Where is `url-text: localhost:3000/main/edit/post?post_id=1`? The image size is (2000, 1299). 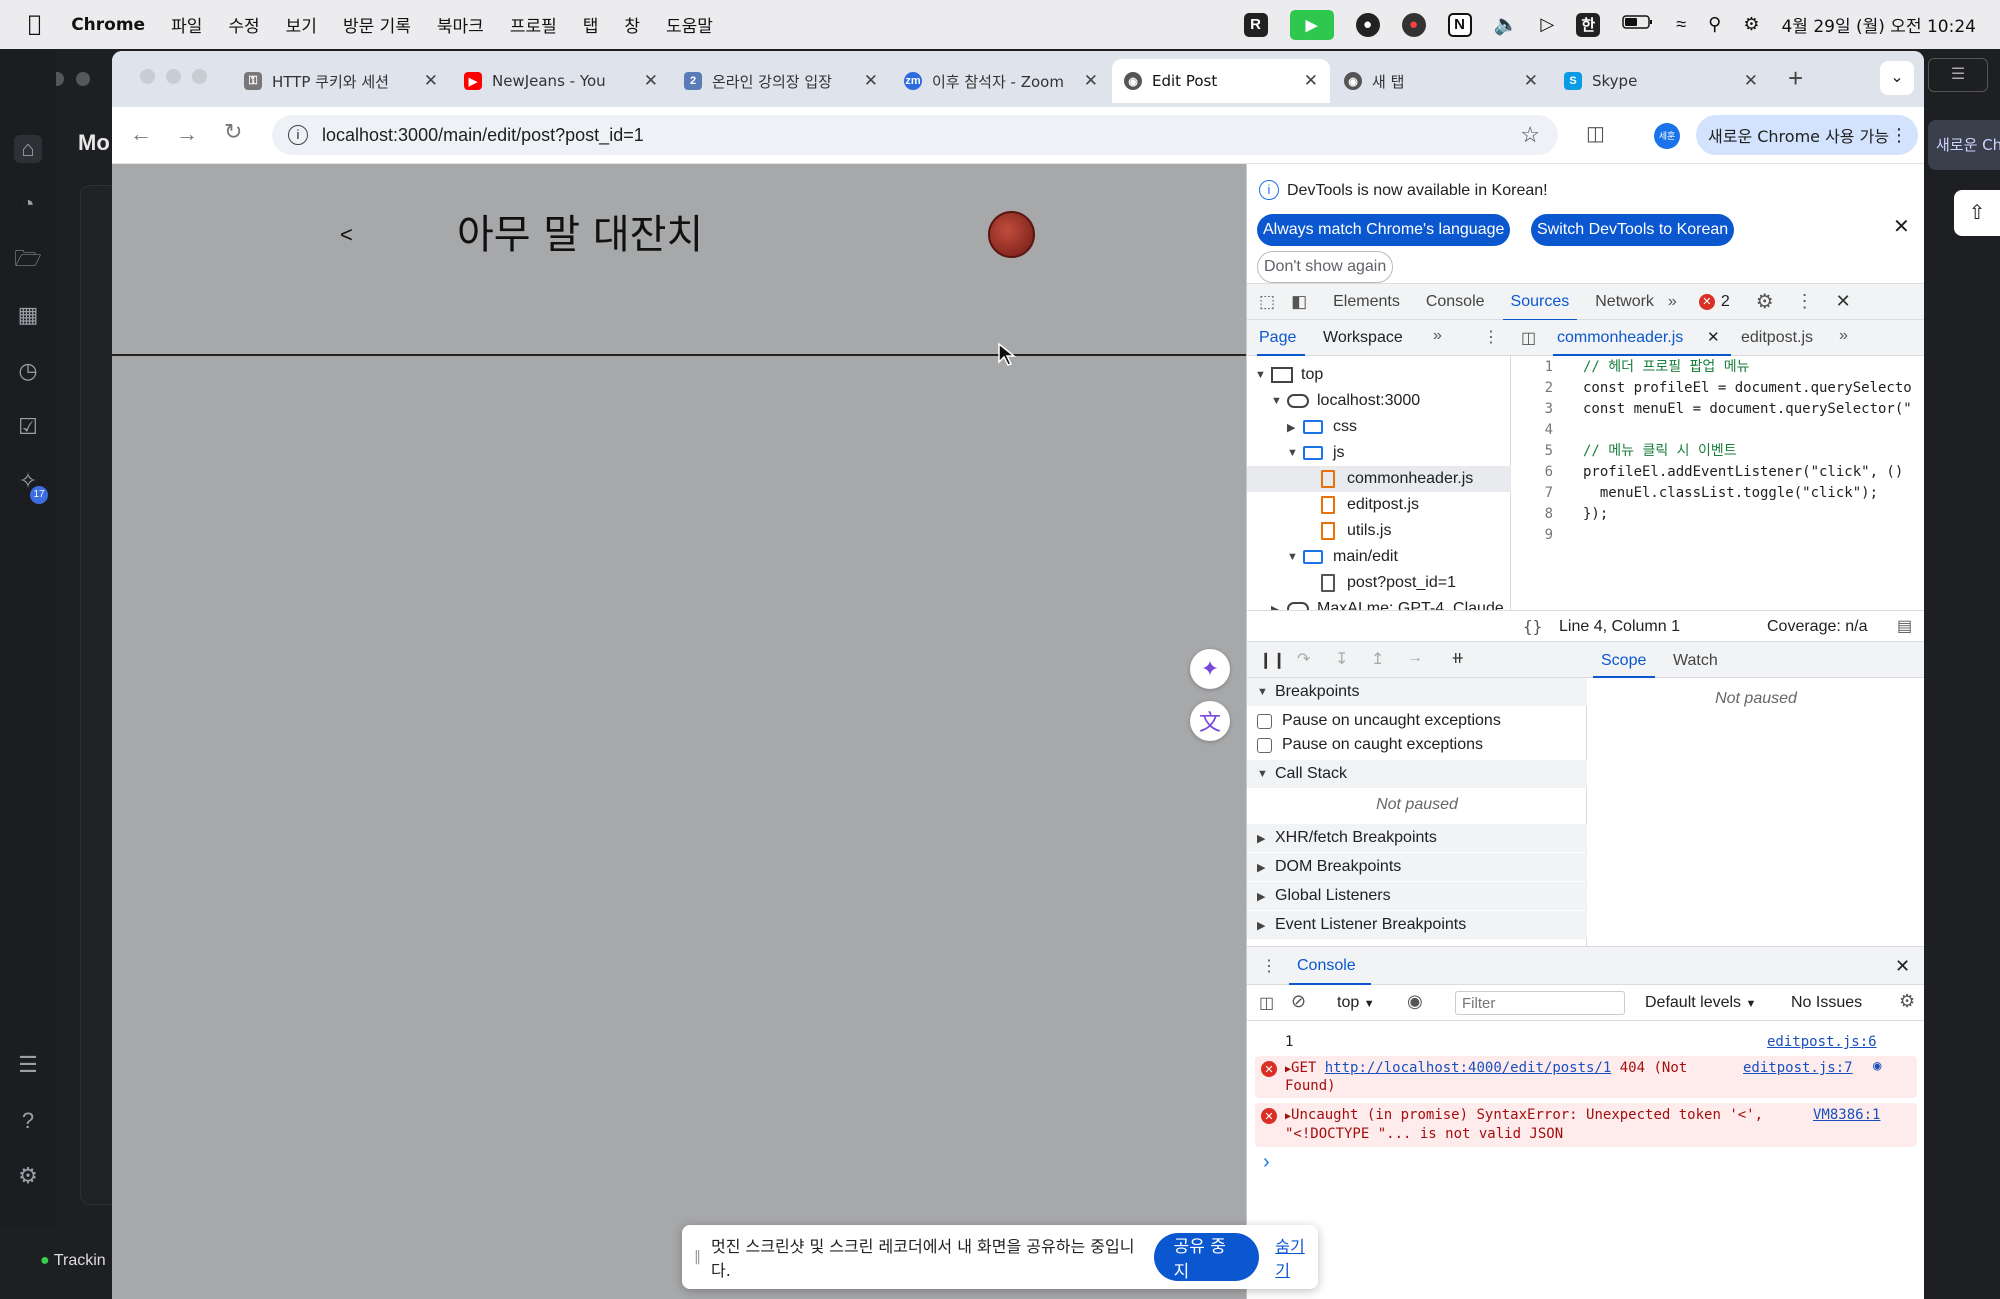 url-text: localhost:3000/main/edit/post?post_id=1 is located at coordinates (483, 135).